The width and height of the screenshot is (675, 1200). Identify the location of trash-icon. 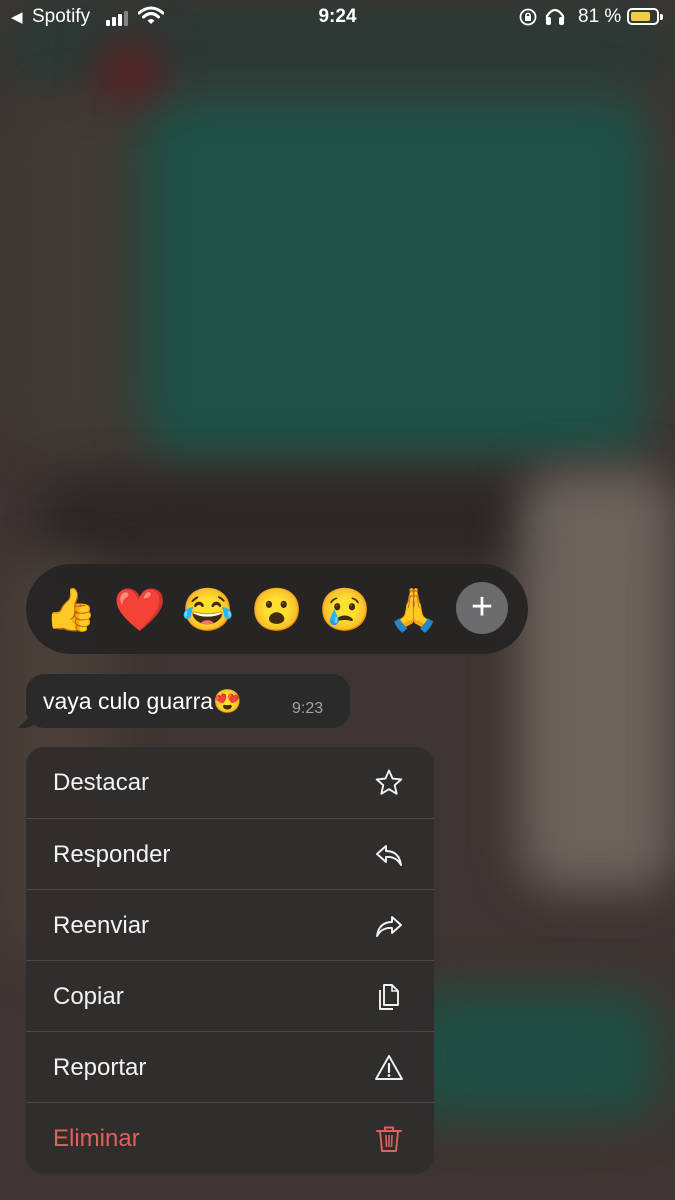
(389, 1139).